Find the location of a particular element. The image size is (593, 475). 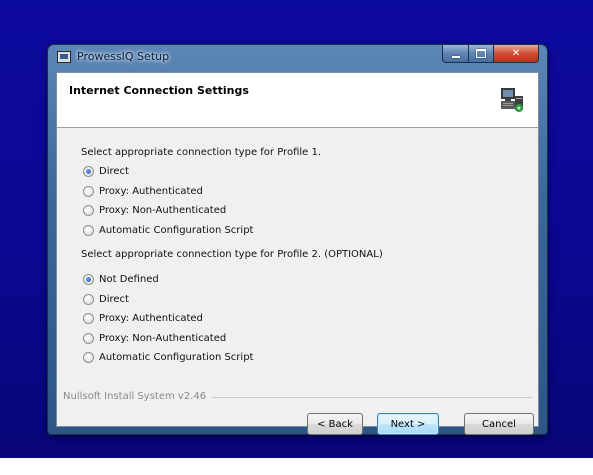

nsis-branding: Nullsoft Install System v2.46 is located at coordinates (297, 397).